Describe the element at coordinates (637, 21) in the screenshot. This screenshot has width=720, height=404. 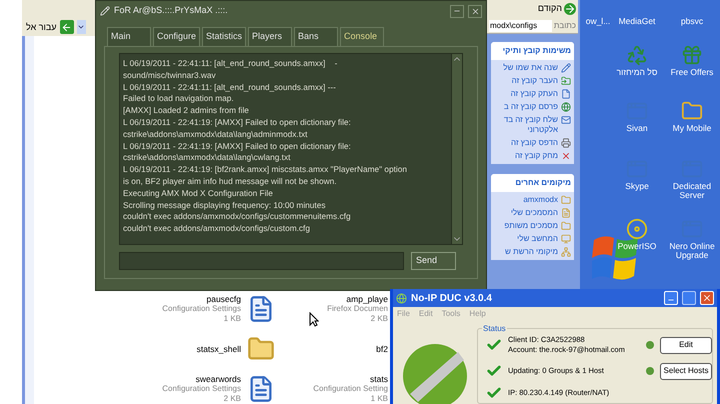
I see `desktop-icon-label: MediaGet` at that location.